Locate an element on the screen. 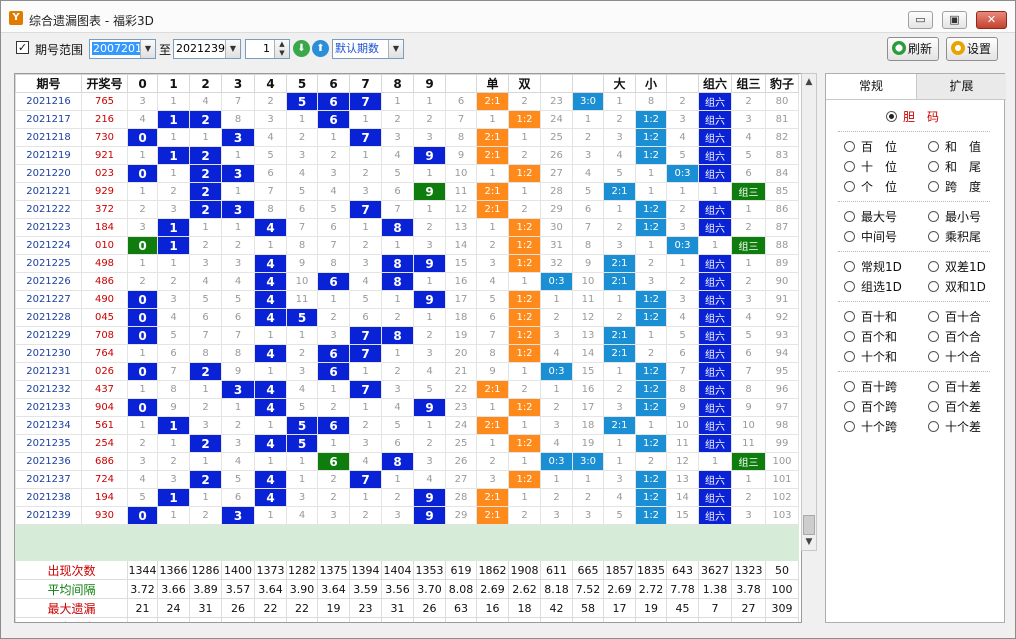  scroll-down-icon: ▼ is located at coordinates (809, 542).